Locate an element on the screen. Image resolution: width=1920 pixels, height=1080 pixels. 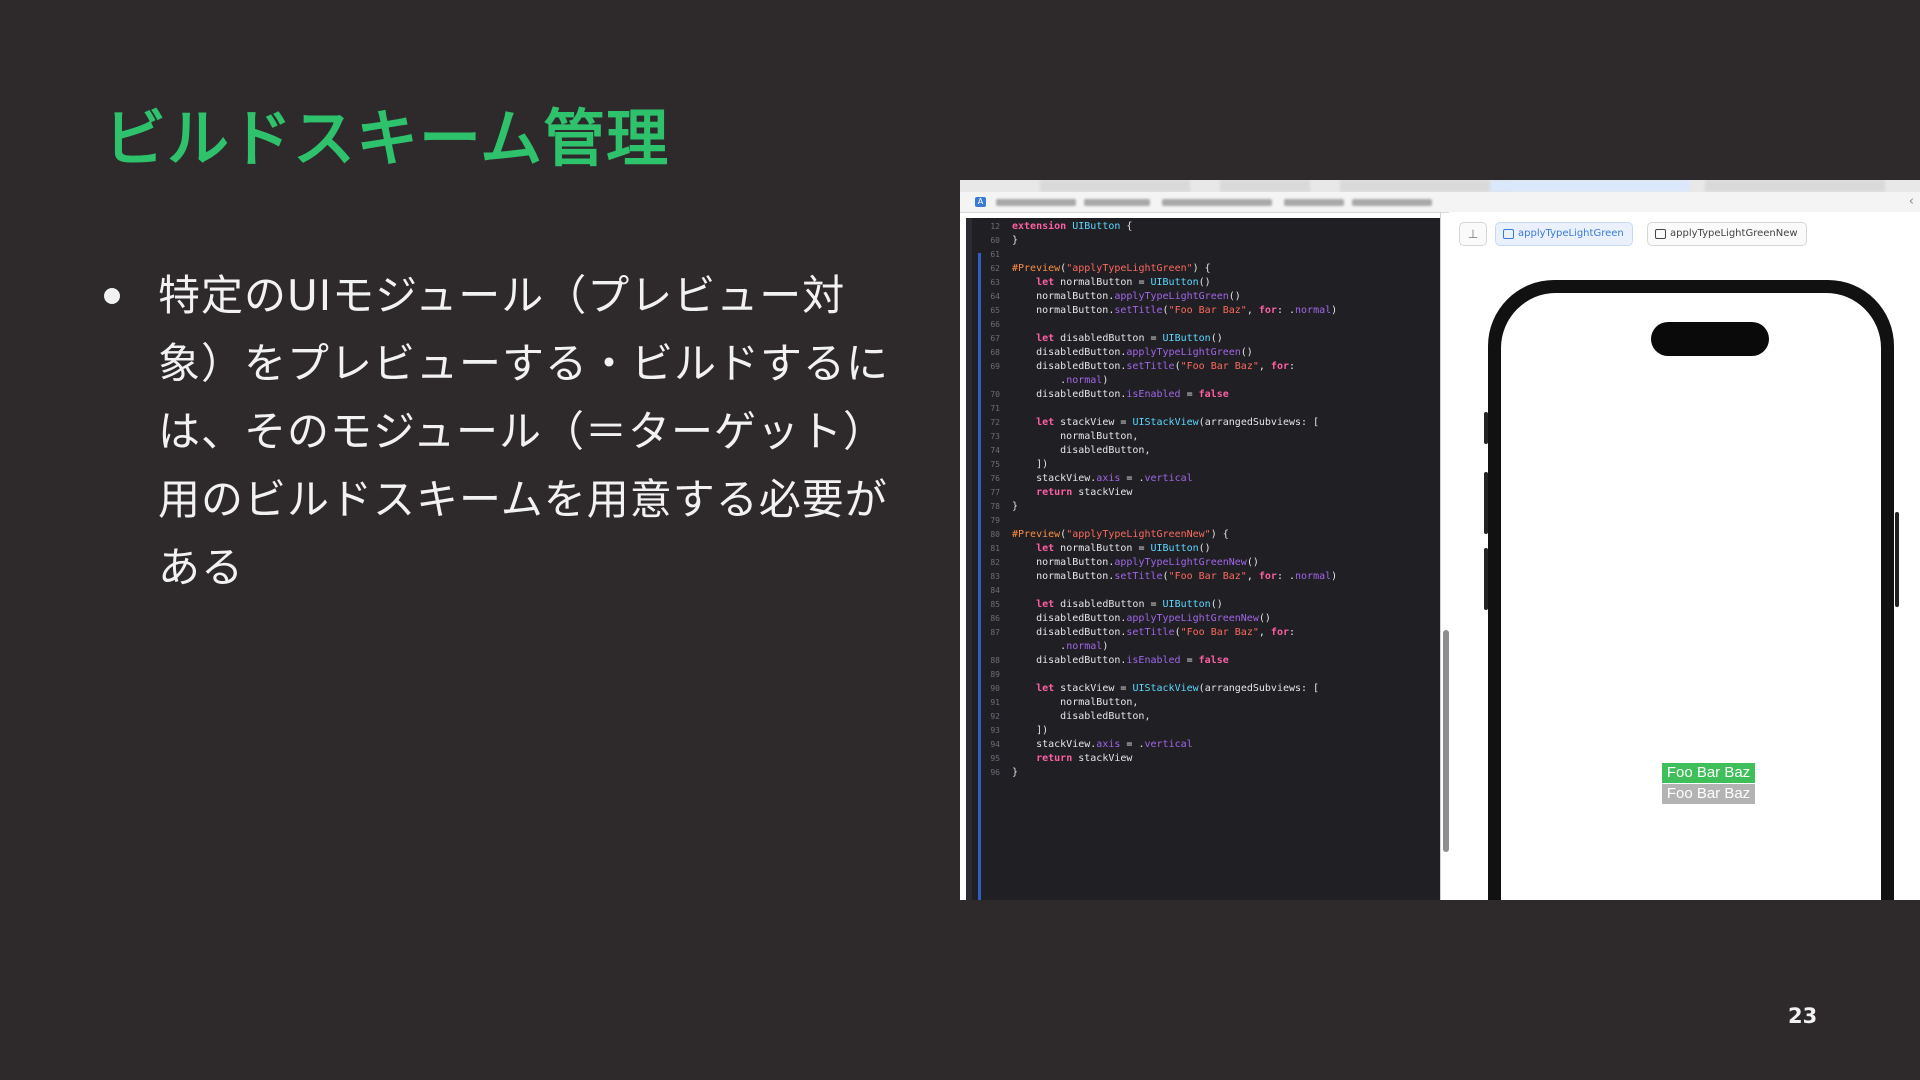
phone-screen: Foo Bar Baz Foo Bar Baz is located at coordinates (1691, 596).